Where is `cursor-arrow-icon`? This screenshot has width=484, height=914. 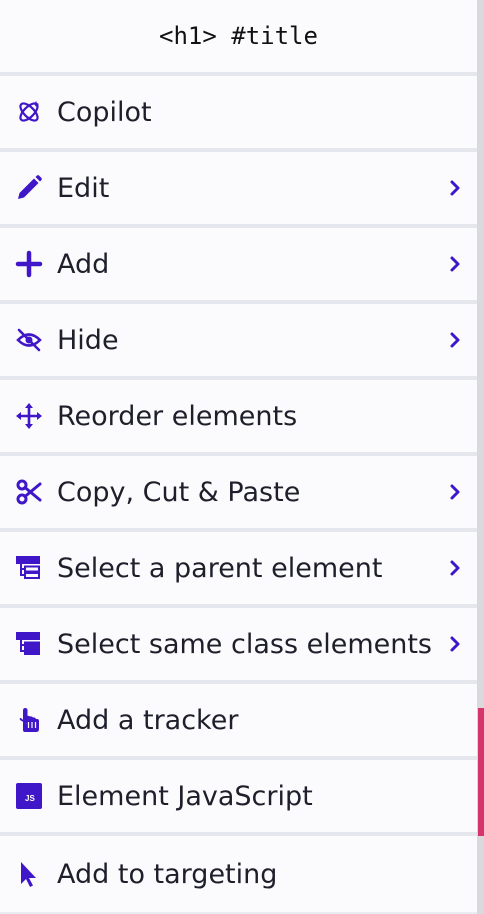
cursor-arrow-icon is located at coordinates (29, 874).